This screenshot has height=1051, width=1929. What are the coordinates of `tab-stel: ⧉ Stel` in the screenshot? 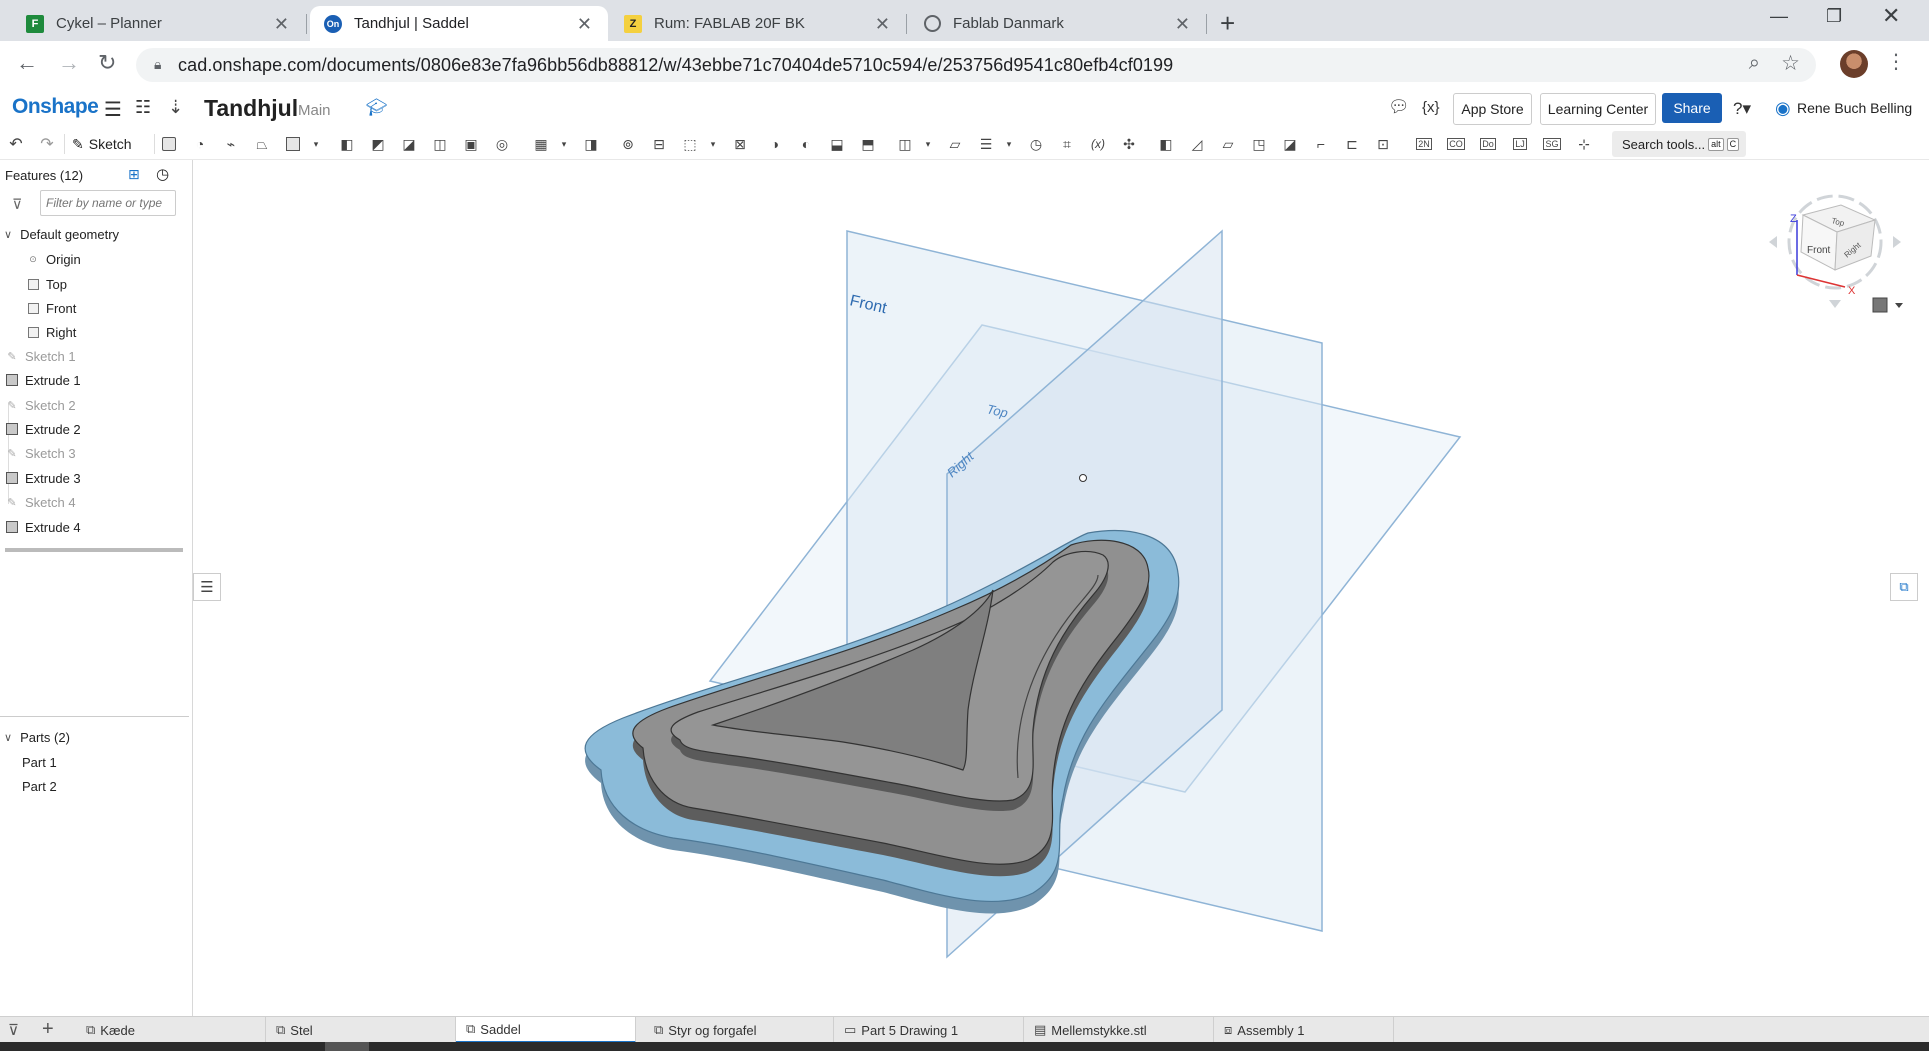 It's located at (361, 1030).